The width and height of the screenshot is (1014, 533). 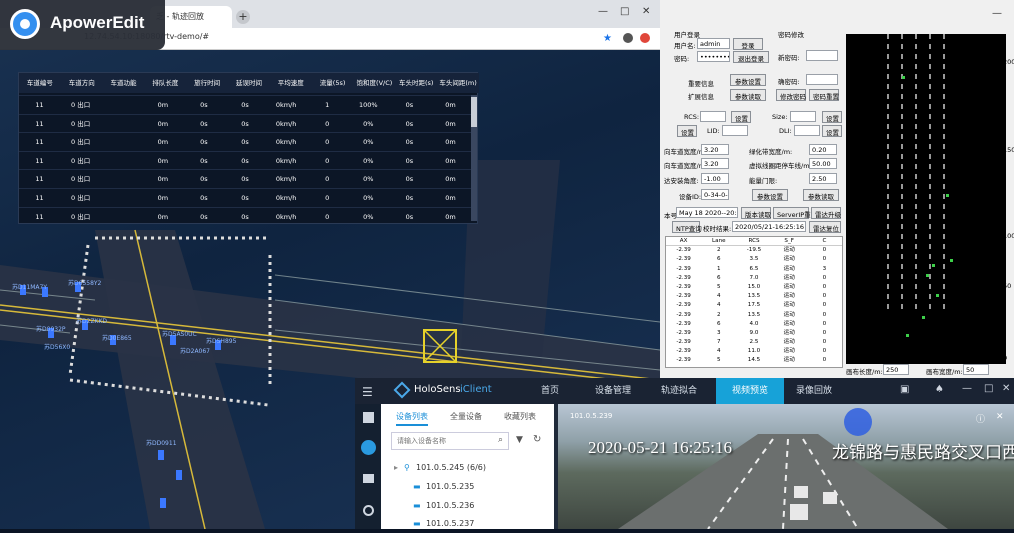 What do you see at coordinates (814, 391) in the screenshot?
I see `nav-playback: 录像回放` at bounding box center [814, 391].